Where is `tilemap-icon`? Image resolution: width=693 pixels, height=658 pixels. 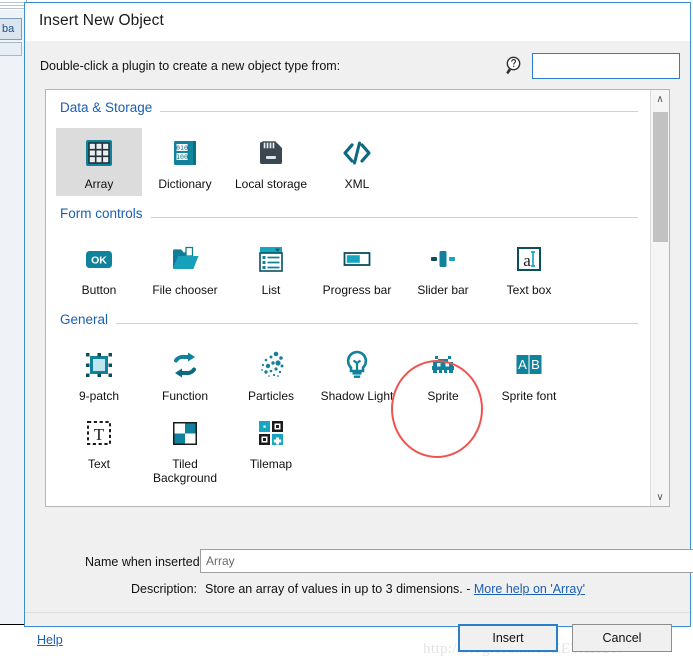 tilemap-icon is located at coordinates (271, 433).